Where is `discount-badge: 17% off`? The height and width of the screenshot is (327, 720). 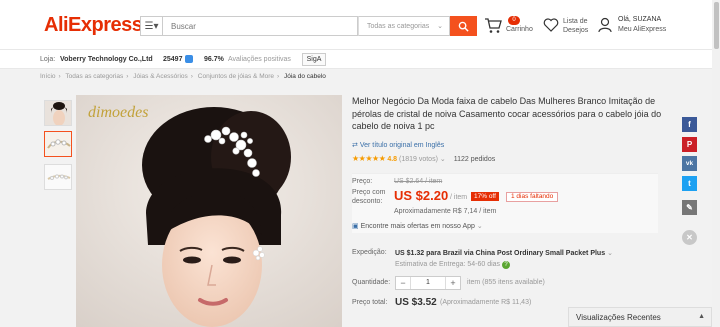
discount-badge: 17% off is located at coordinates (485, 196).